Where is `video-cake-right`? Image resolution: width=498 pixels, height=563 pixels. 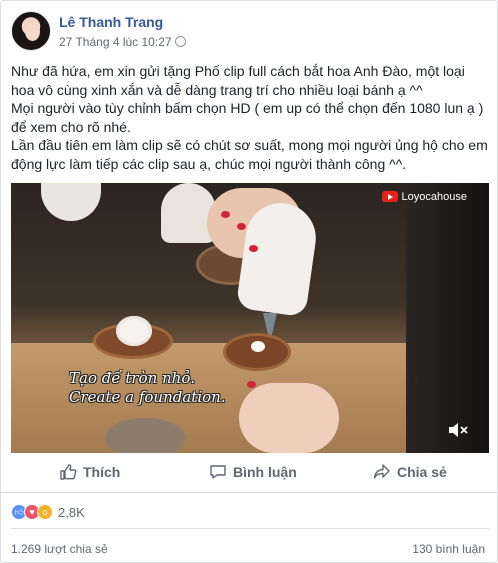
video-cake-right is located at coordinates (257, 352).